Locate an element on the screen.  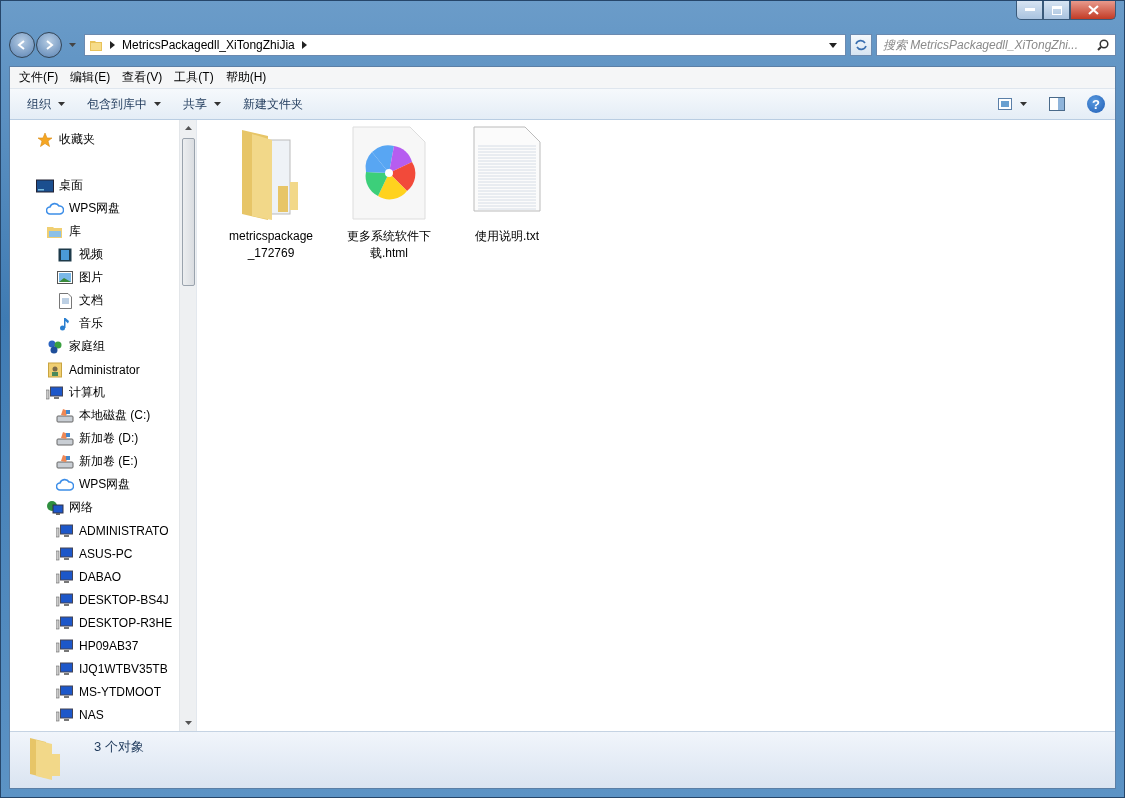
star-icon is located at coordinates (45, 139).